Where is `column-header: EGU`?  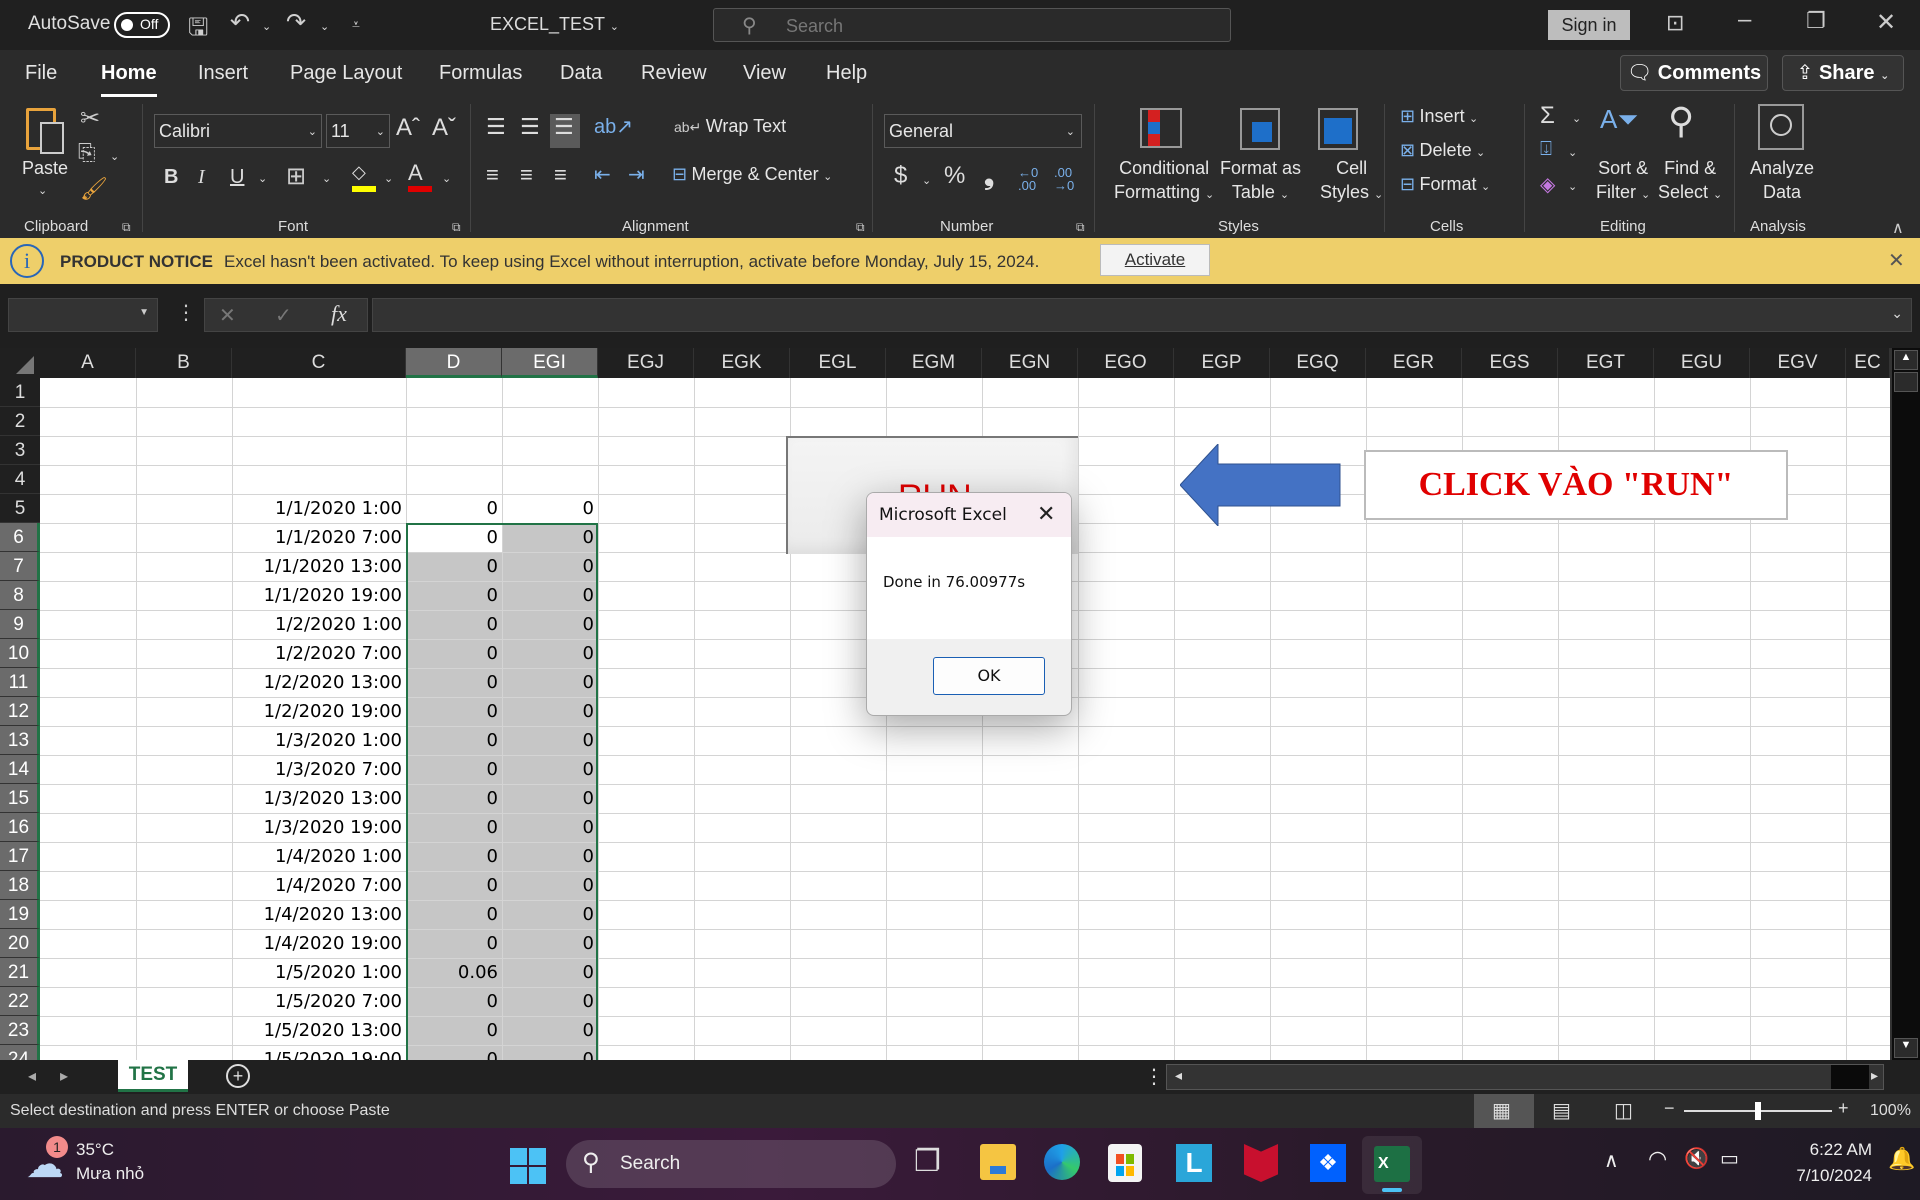
column-header: EGU is located at coordinates (1702, 363).